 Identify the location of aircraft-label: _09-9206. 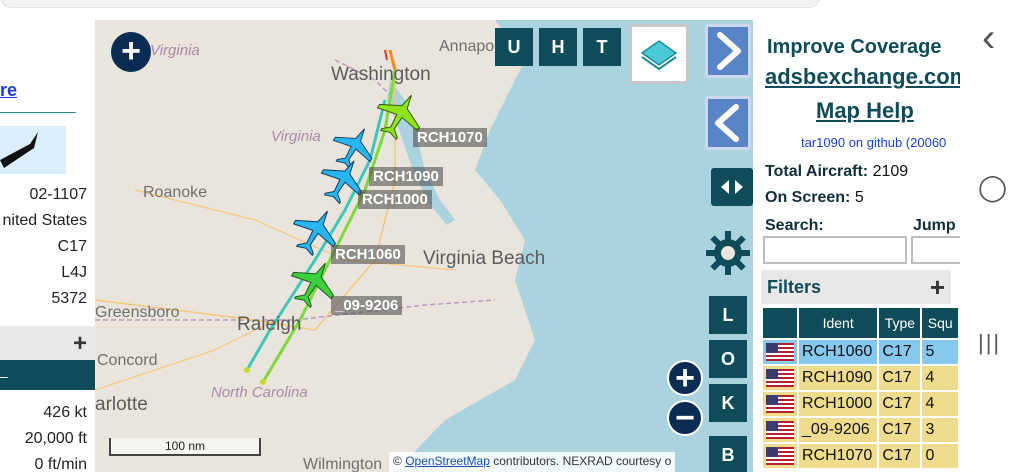
(367, 305).